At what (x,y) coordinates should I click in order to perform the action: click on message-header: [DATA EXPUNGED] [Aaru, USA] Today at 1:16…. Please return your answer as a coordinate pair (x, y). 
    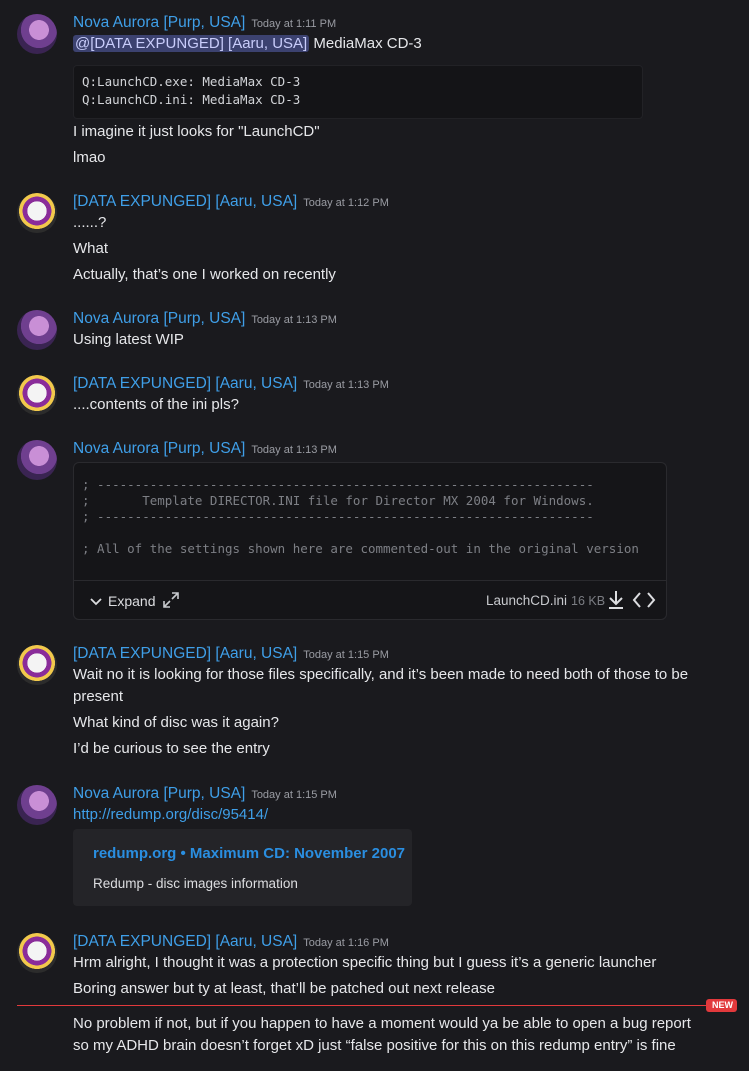
    Looking at the image, I should click on (231, 942).